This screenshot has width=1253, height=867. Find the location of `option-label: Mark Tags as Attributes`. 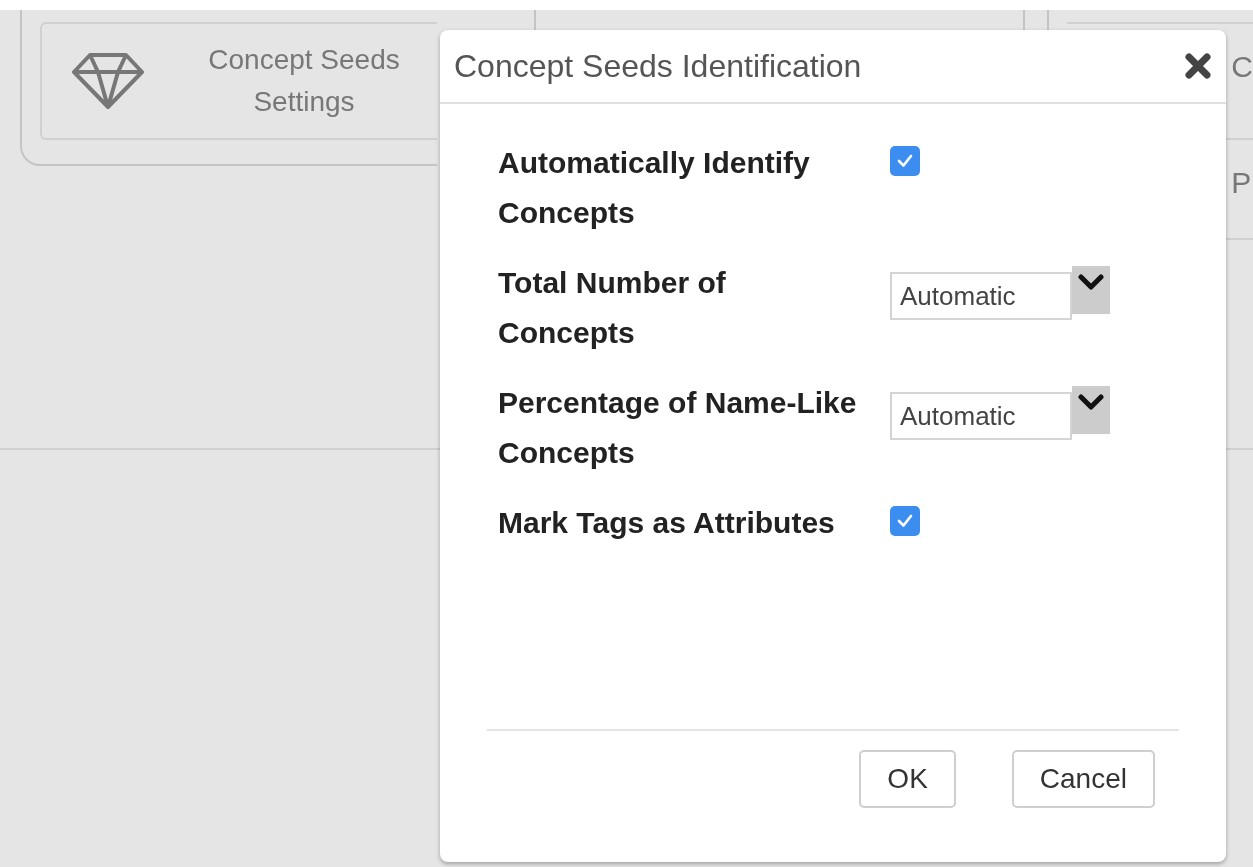

option-label: Mark Tags as Attributes is located at coordinates (667, 523).